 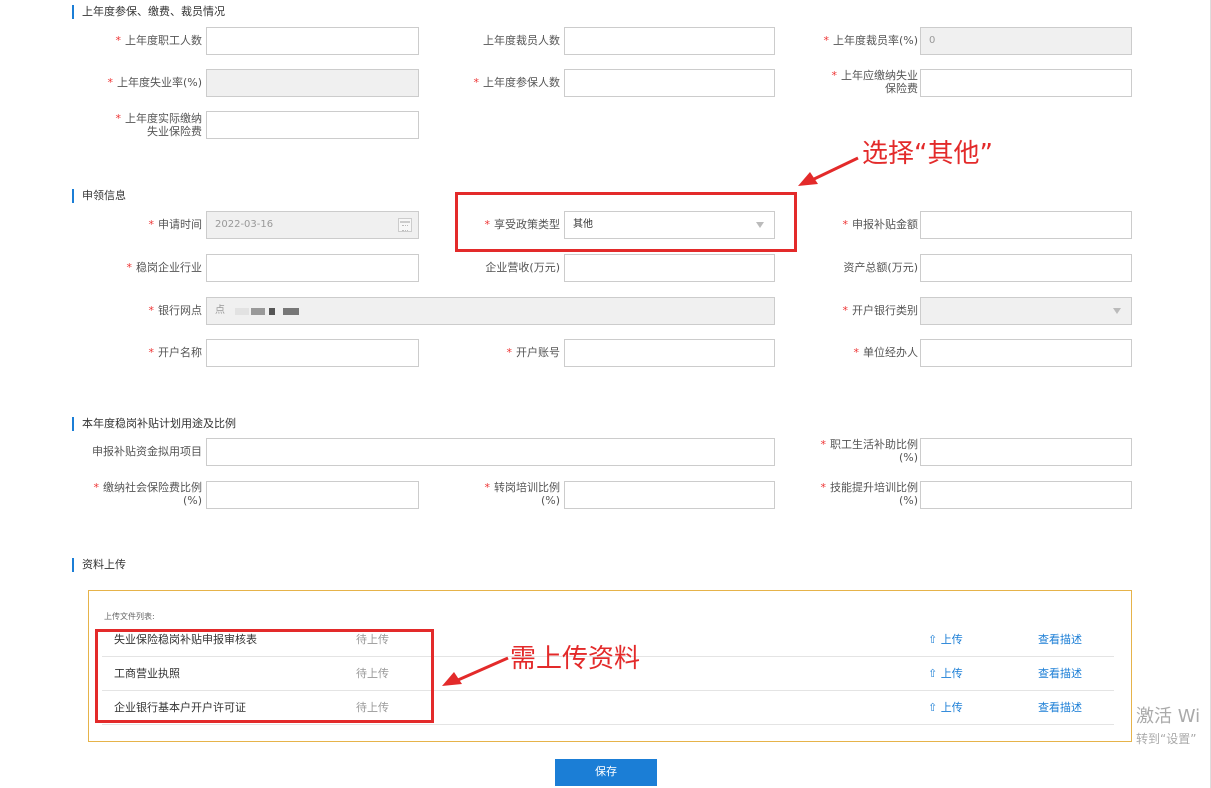 I want to click on transfer-training-input, so click(x=669, y=495).